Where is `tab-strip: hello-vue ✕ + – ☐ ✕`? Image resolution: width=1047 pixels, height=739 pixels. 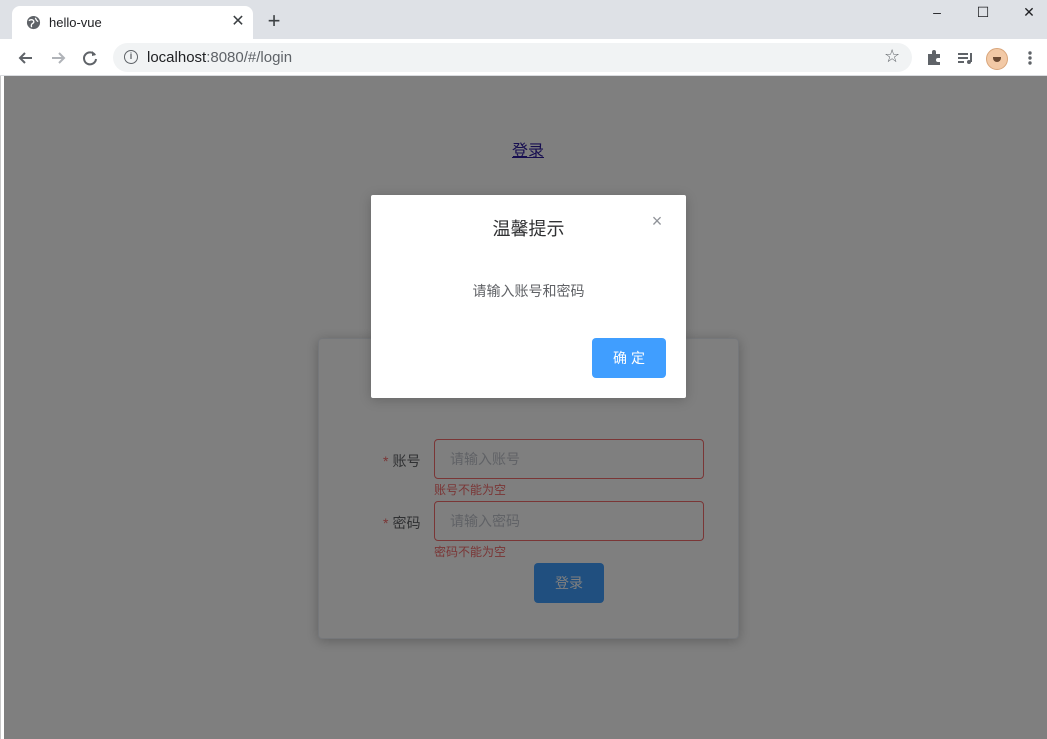 tab-strip: hello-vue ✕ + – ☐ ✕ is located at coordinates (523, 19).